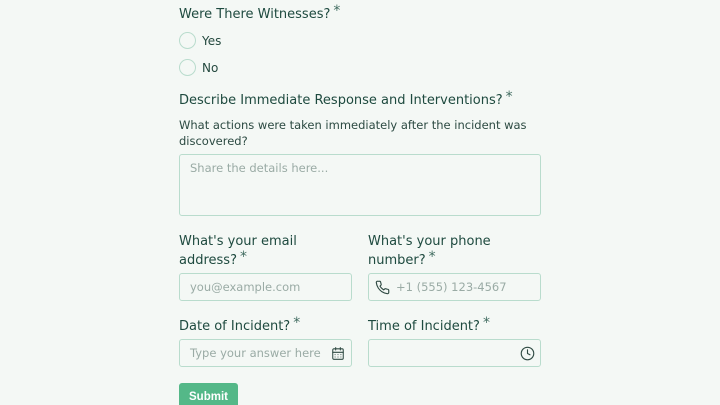  What do you see at coordinates (187, 40) in the screenshot?
I see `radio-yes` at bounding box center [187, 40].